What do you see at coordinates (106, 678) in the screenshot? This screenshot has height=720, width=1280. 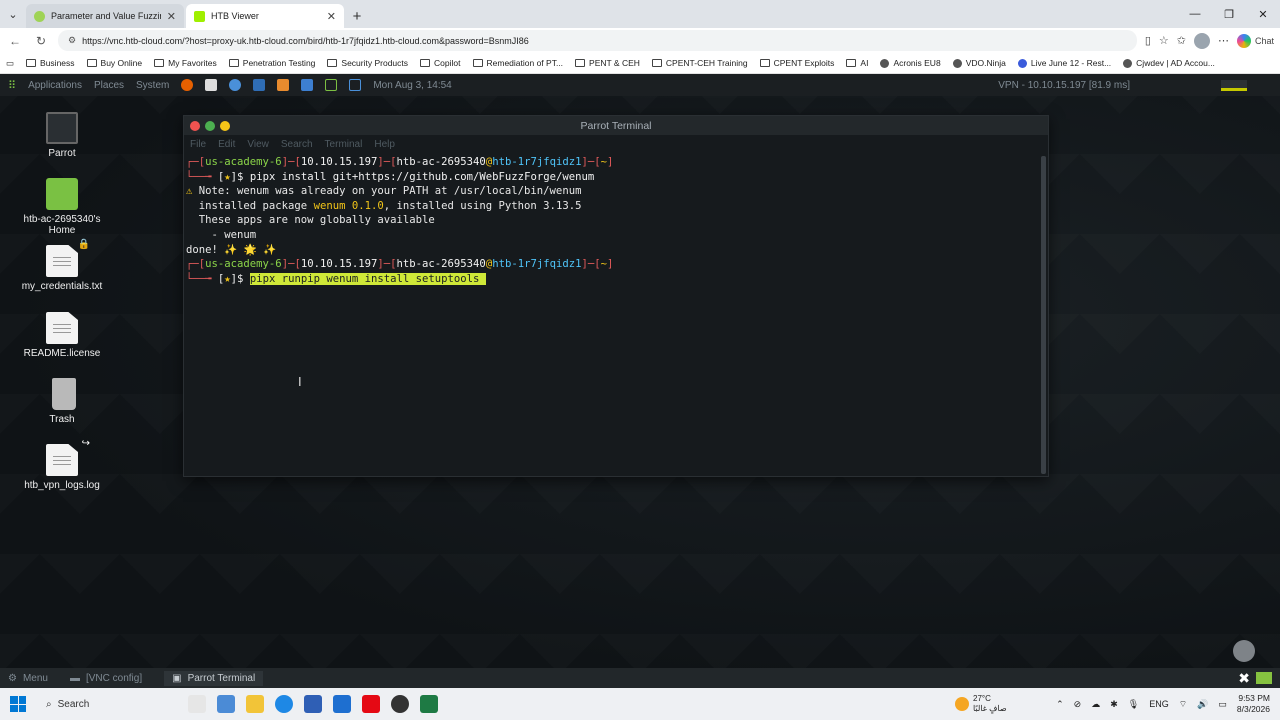 I see `vnc-config-task: ▬ [VNC config]` at bounding box center [106, 678].